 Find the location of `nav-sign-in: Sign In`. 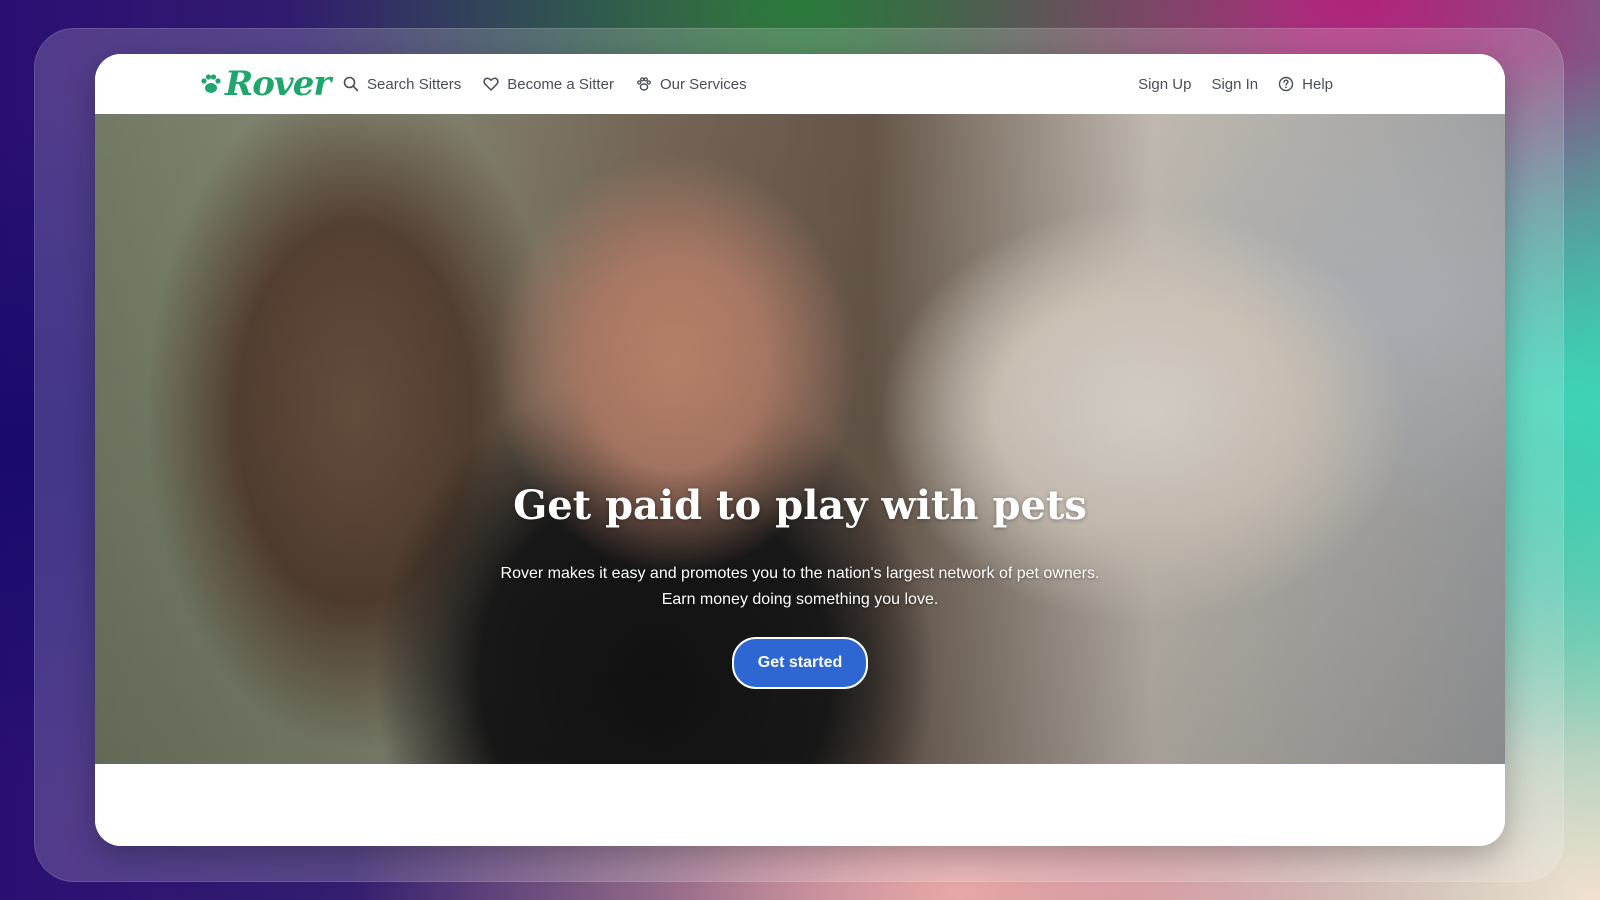

nav-sign-in: Sign In is located at coordinates (1234, 84).